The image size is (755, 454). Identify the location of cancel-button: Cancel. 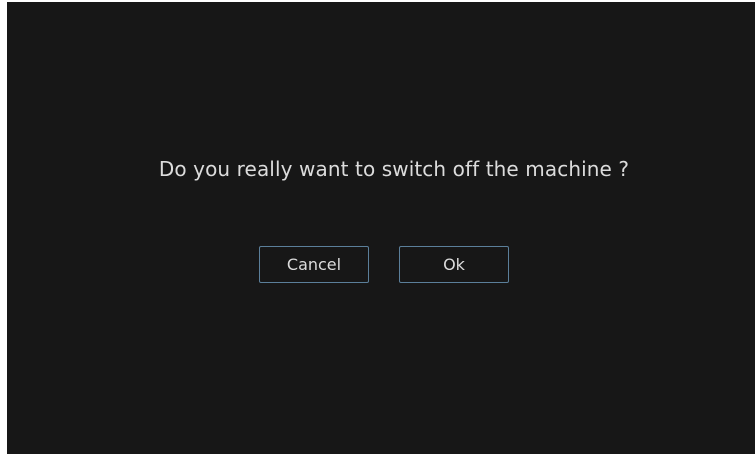
(314, 264).